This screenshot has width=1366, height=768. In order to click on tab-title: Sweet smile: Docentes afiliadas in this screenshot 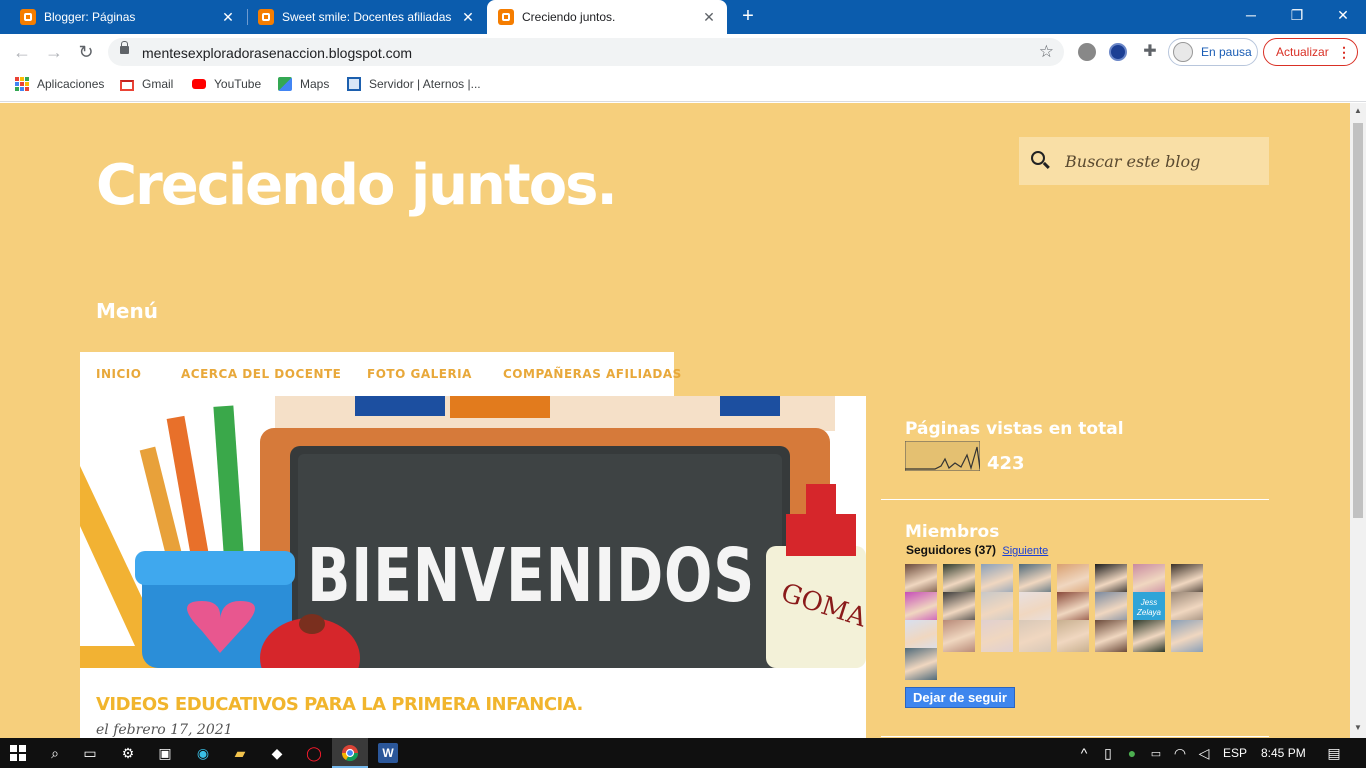, I will do `click(367, 17)`.